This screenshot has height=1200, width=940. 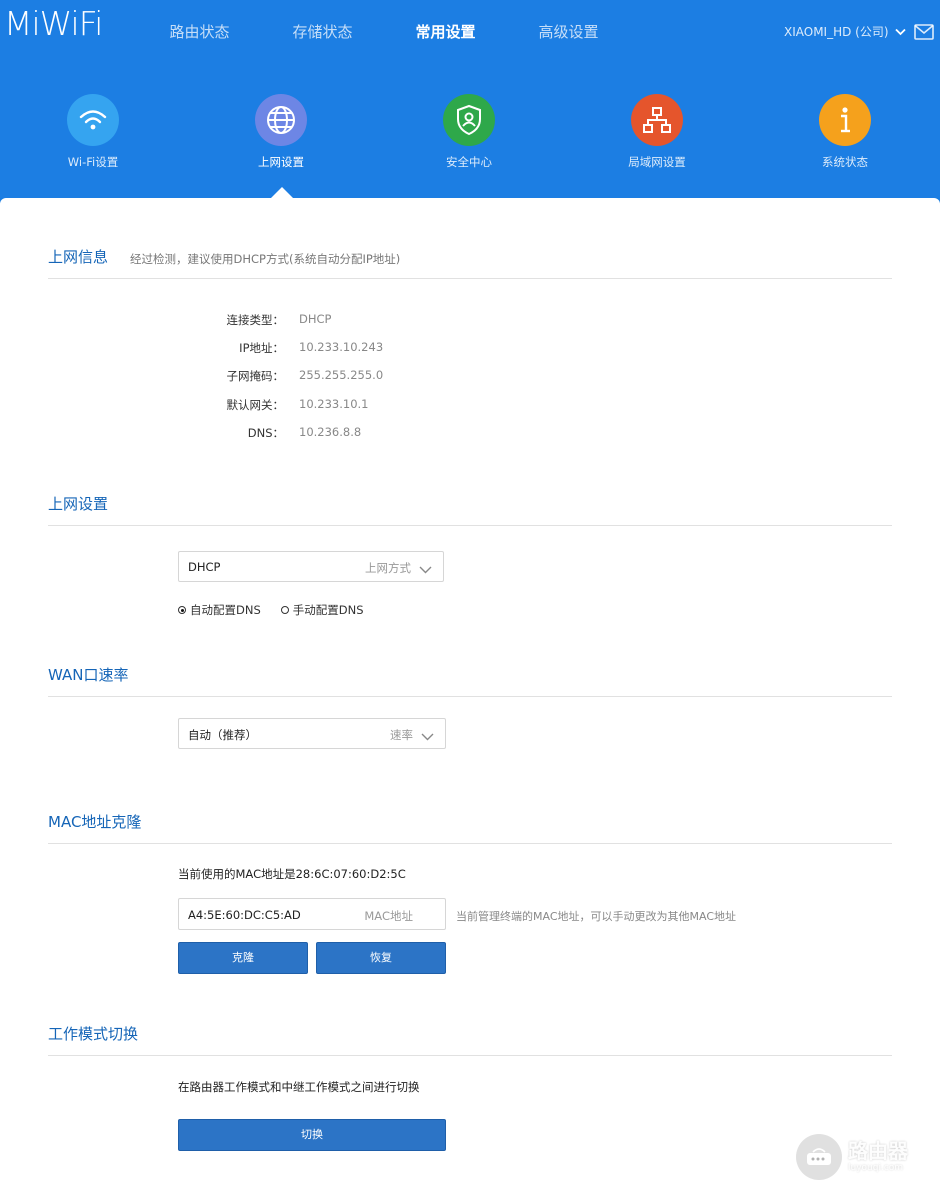 What do you see at coordinates (93, 1034) in the screenshot?
I see `work-mode-title: 工作模式切换` at bounding box center [93, 1034].